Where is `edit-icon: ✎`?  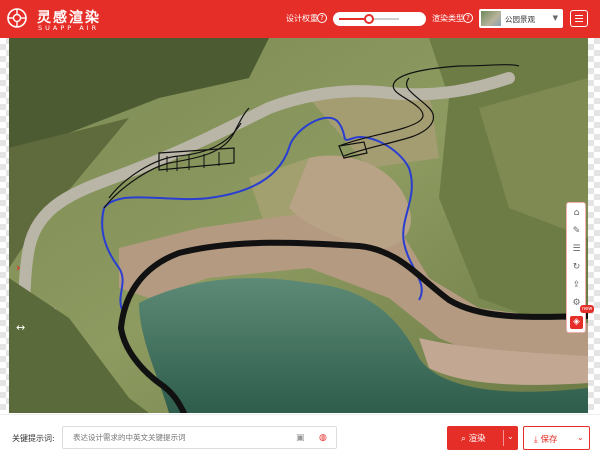 edit-icon: ✎ is located at coordinates (576, 231).